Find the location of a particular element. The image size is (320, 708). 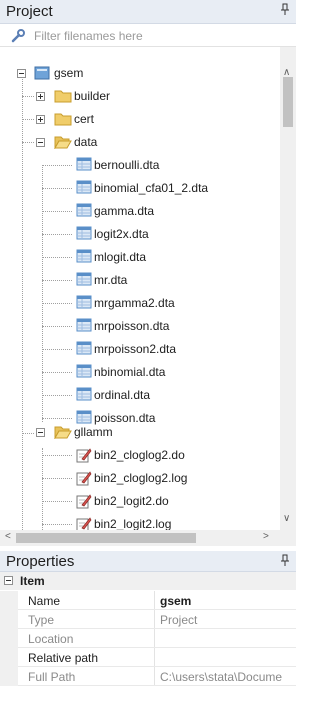

tree-file-label: mlogit.dta is located at coordinates (120, 257).